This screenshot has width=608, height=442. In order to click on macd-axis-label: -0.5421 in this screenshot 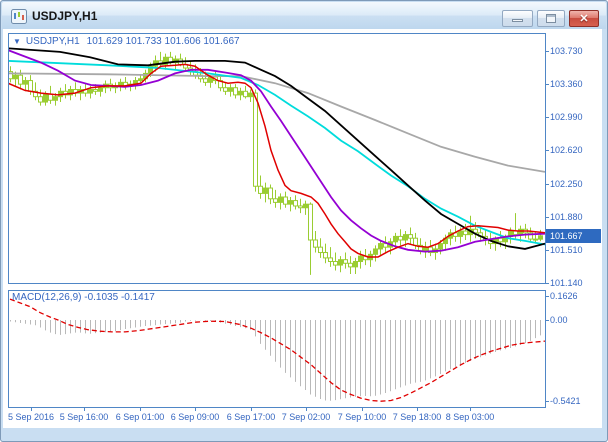, I will do `click(565, 400)`.